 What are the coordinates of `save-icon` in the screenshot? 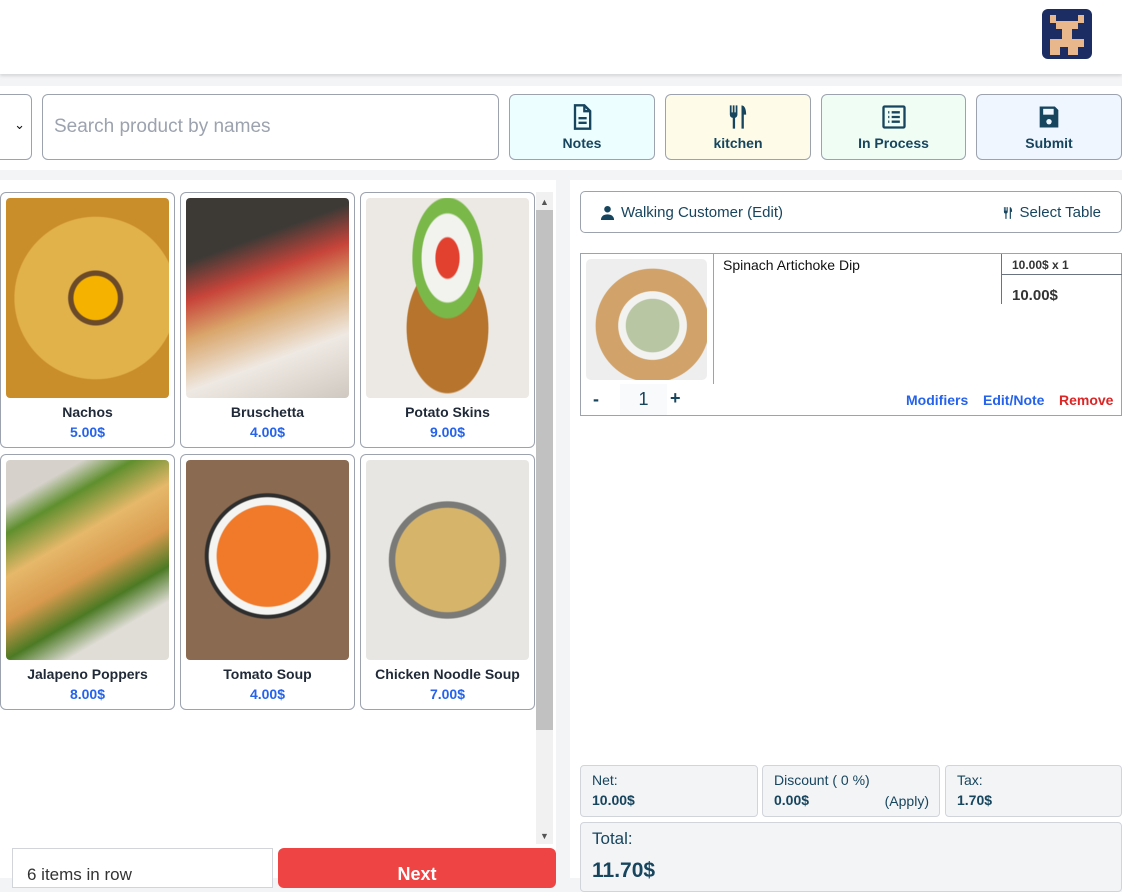 It's located at (1049, 117).